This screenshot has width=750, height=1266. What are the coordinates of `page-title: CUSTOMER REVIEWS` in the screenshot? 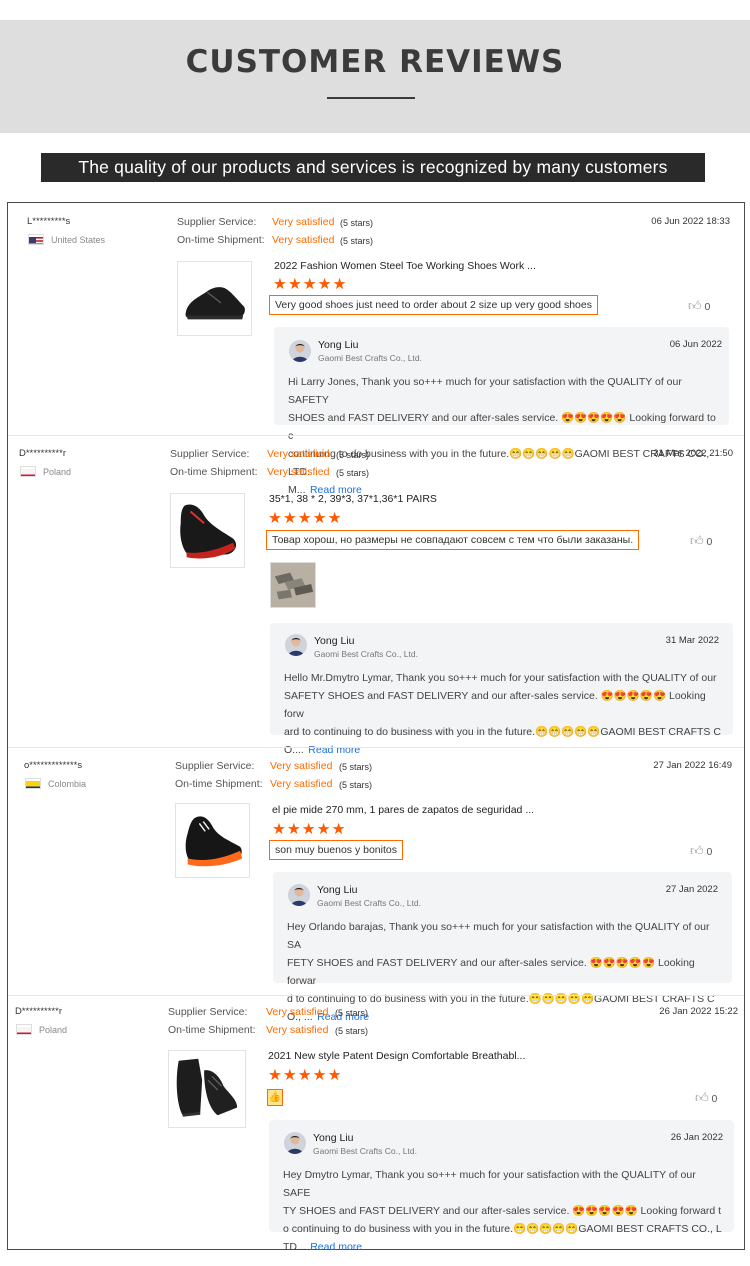 It's located at (375, 62).